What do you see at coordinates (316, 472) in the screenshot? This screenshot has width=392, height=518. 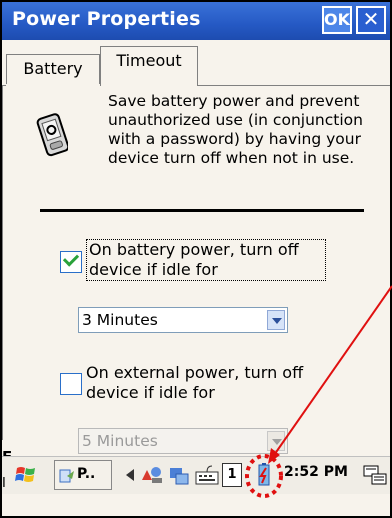 I see `clock: 2:52 PM` at bounding box center [316, 472].